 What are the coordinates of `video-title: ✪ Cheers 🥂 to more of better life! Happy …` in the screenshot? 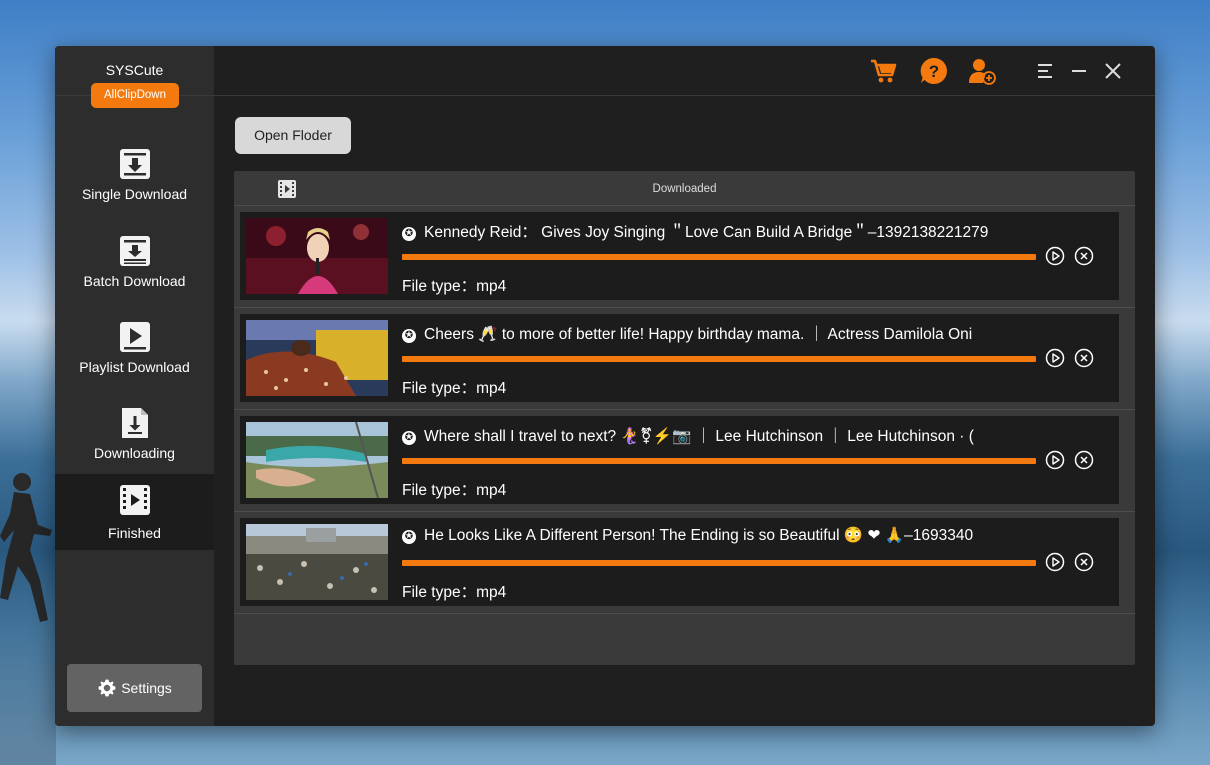 It's located at (719, 333).